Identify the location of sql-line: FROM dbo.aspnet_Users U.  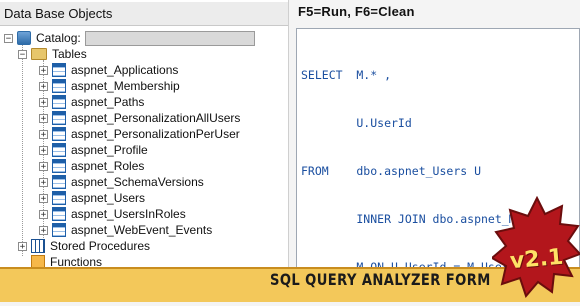
(391, 171).